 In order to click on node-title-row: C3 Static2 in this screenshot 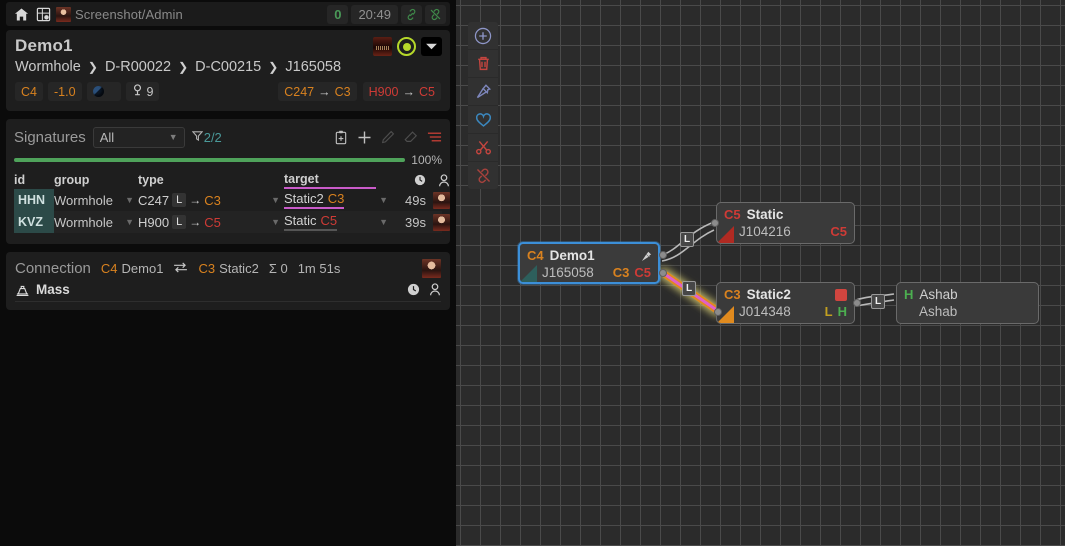, I will do `click(785, 293)`.